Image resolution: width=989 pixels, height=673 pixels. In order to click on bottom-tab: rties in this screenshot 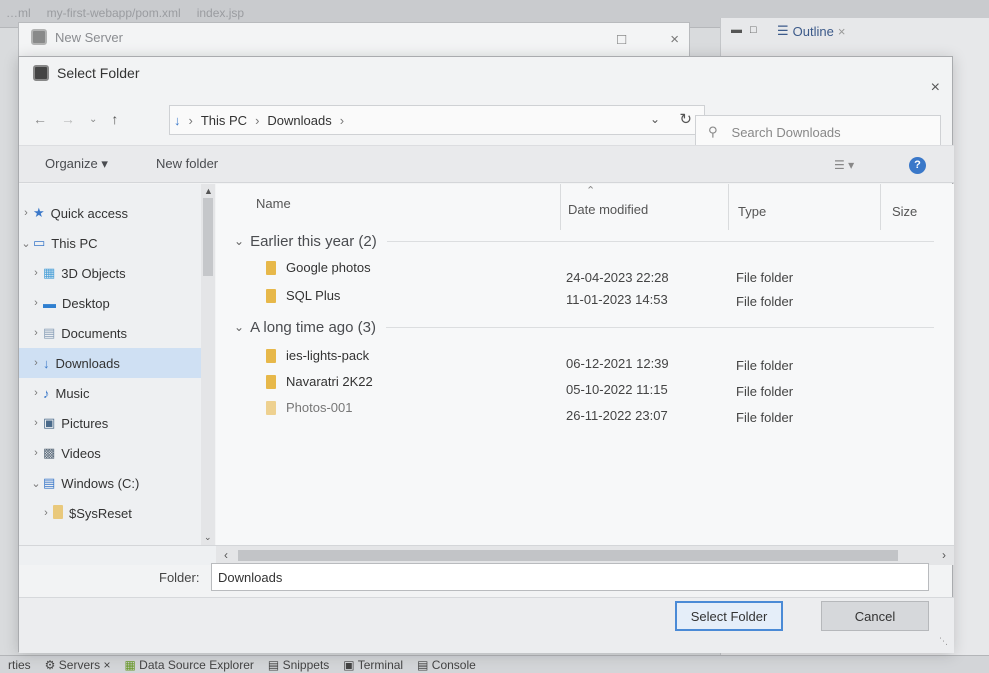, I will do `click(19, 665)`.